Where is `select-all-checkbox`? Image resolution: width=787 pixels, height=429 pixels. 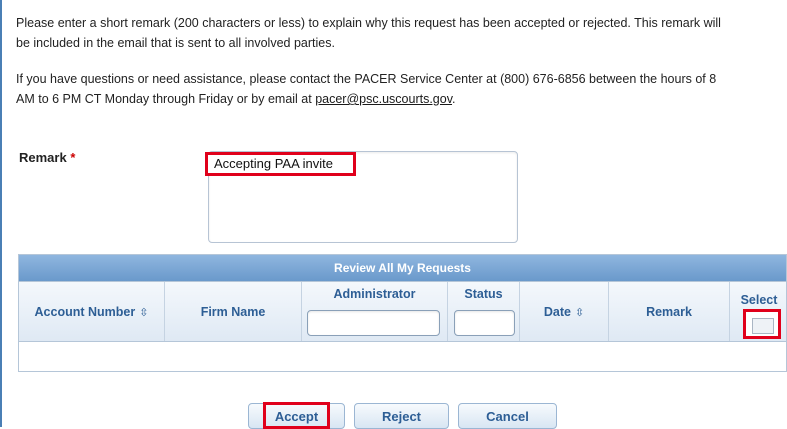 select-all-checkbox is located at coordinates (762, 324).